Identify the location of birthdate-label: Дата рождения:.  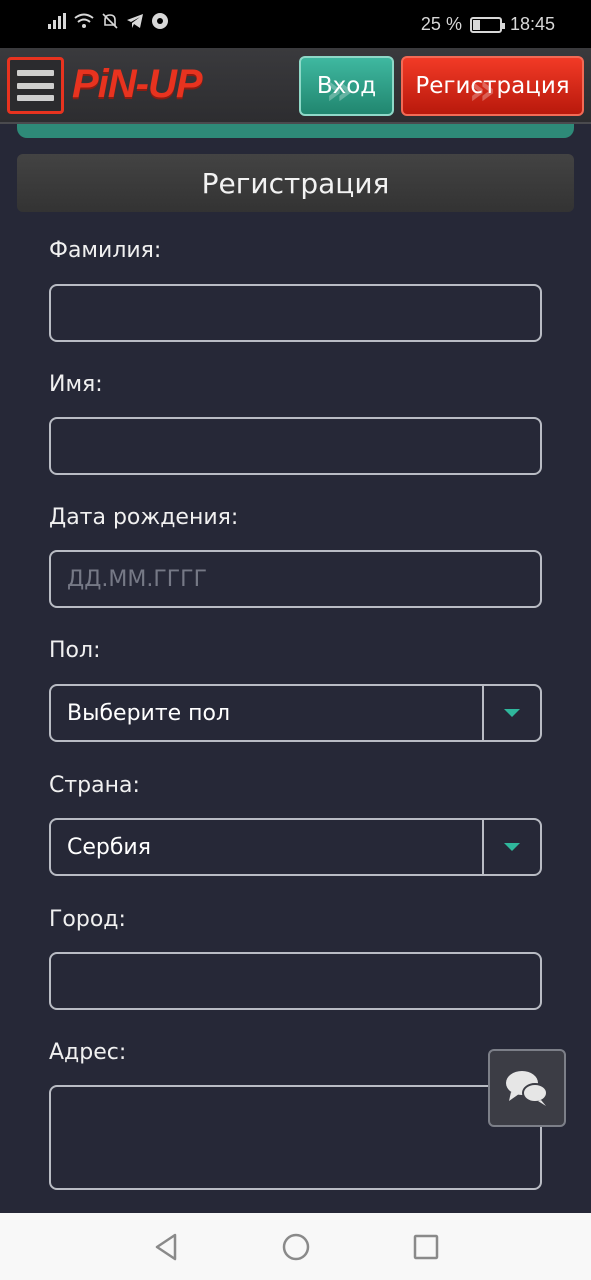
(144, 517).